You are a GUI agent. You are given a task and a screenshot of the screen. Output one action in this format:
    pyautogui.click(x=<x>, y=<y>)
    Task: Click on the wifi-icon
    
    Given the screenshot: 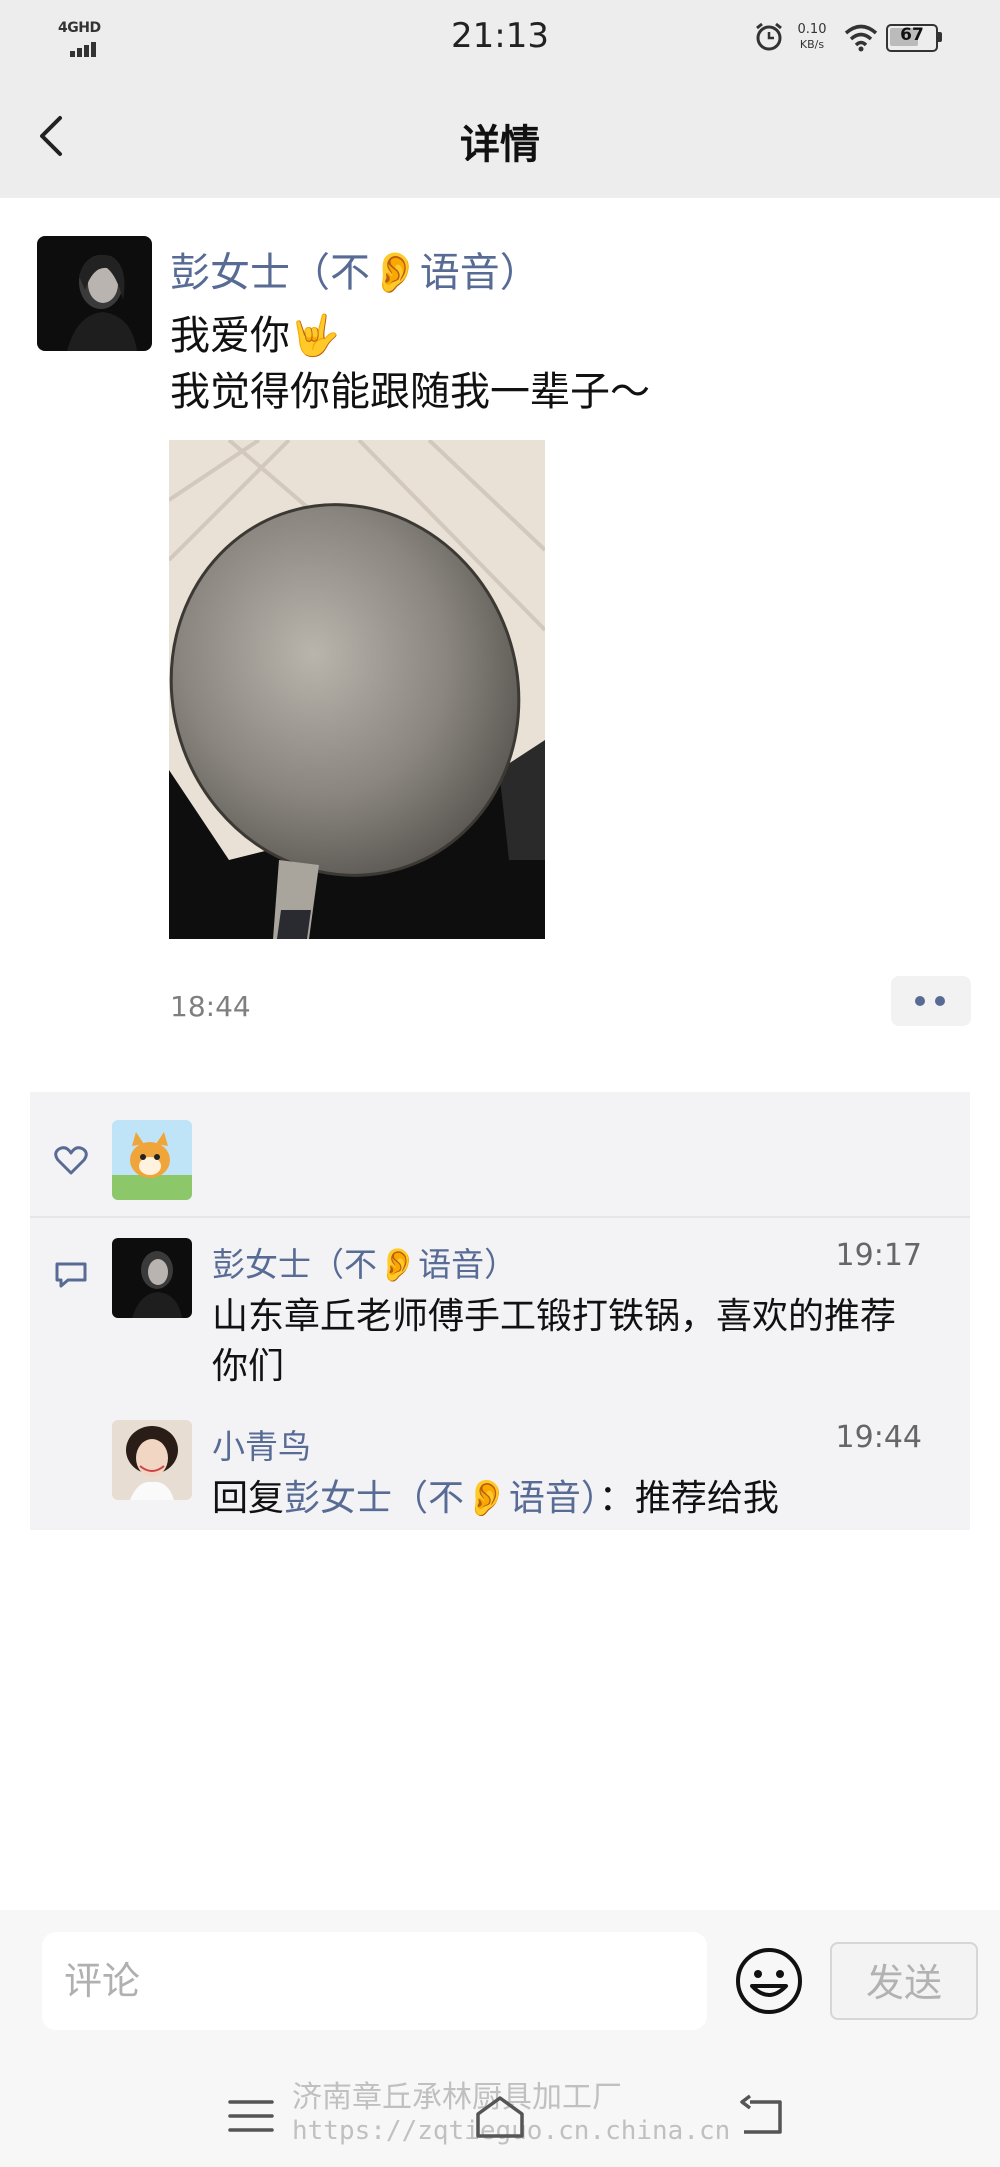 What is the action you would take?
    pyautogui.click(x=861, y=38)
    